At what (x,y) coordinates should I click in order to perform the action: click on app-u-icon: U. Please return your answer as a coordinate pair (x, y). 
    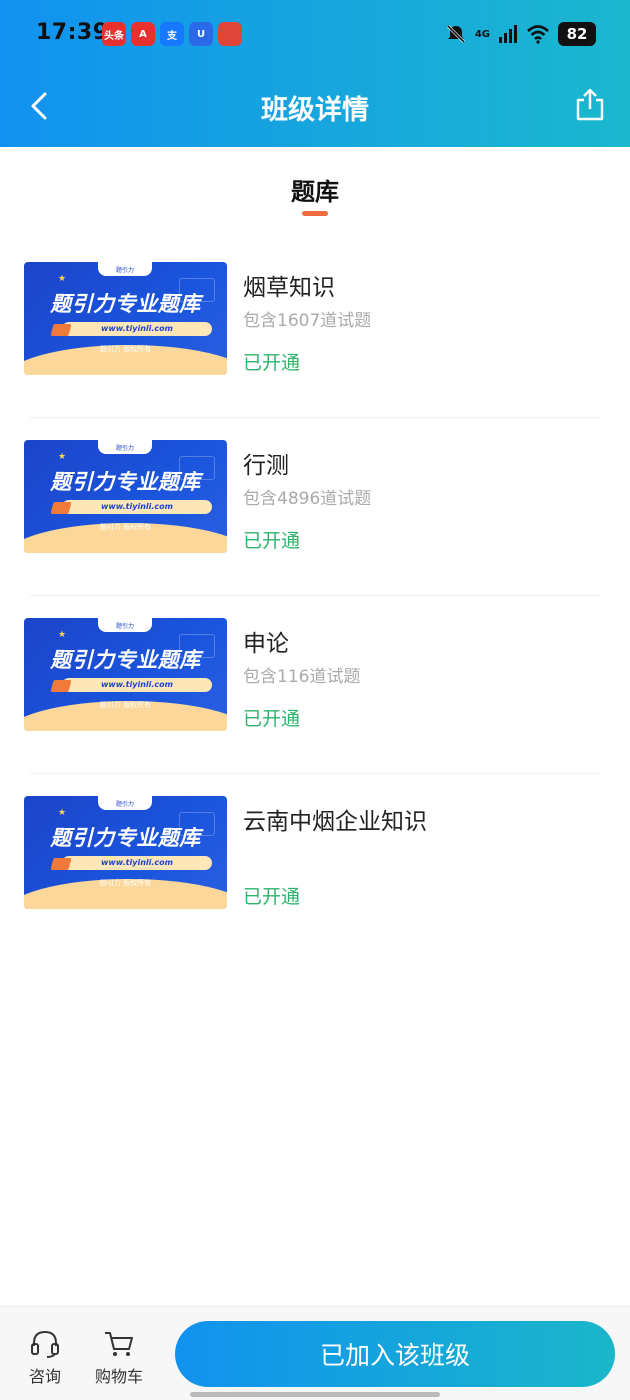
    Looking at the image, I should click on (201, 34).